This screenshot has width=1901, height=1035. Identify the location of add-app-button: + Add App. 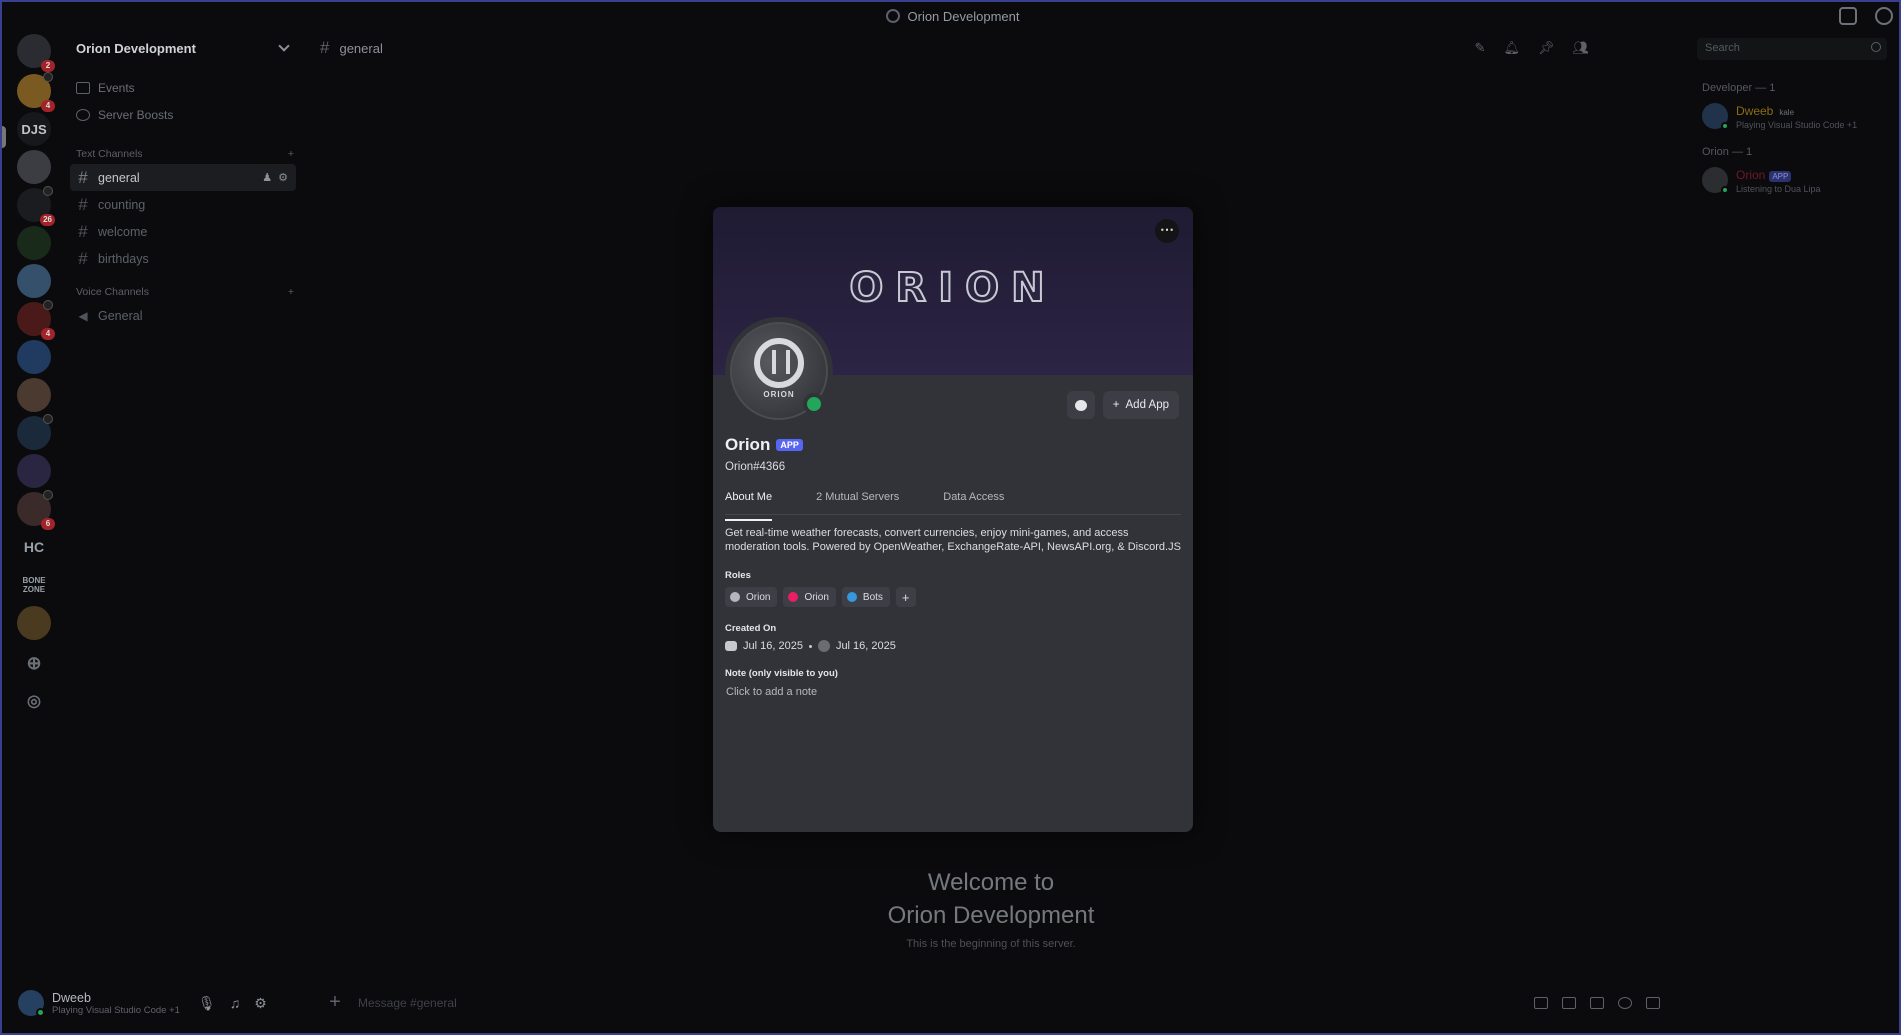
(1140, 405).